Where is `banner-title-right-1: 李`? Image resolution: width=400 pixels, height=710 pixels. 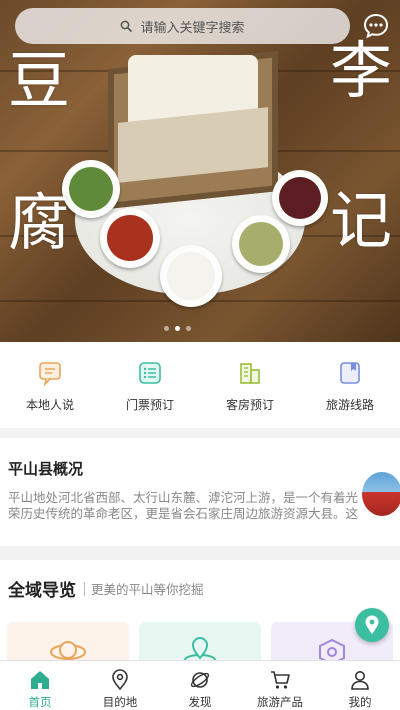 banner-title-right-1: 李 is located at coordinates (361, 70).